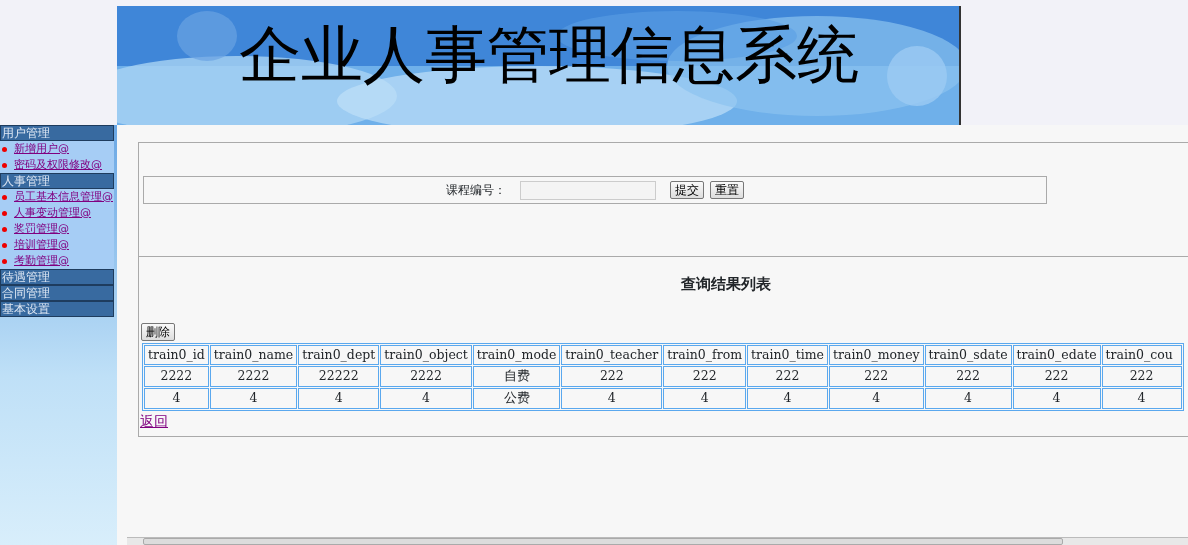 This screenshot has height=545, width=1188. I want to click on table-cell: 自费, so click(516, 376).